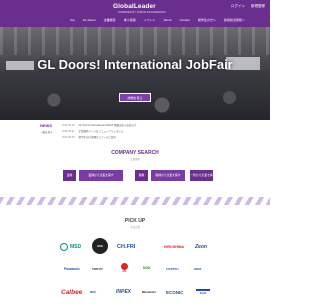  What do you see at coordinates (101, 131) in the screenshot?
I see `news-text: 企業検索ページをリニューアルしました` at bounding box center [101, 131].